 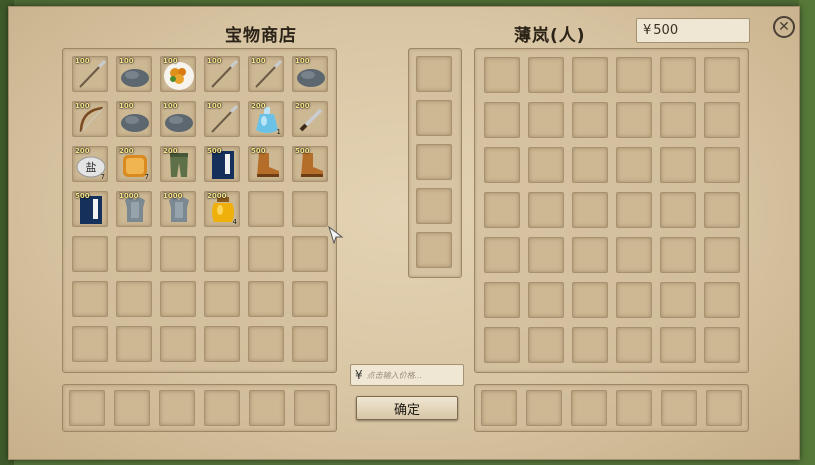 I want to click on close-button: ✕, so click(x=784, y=27).